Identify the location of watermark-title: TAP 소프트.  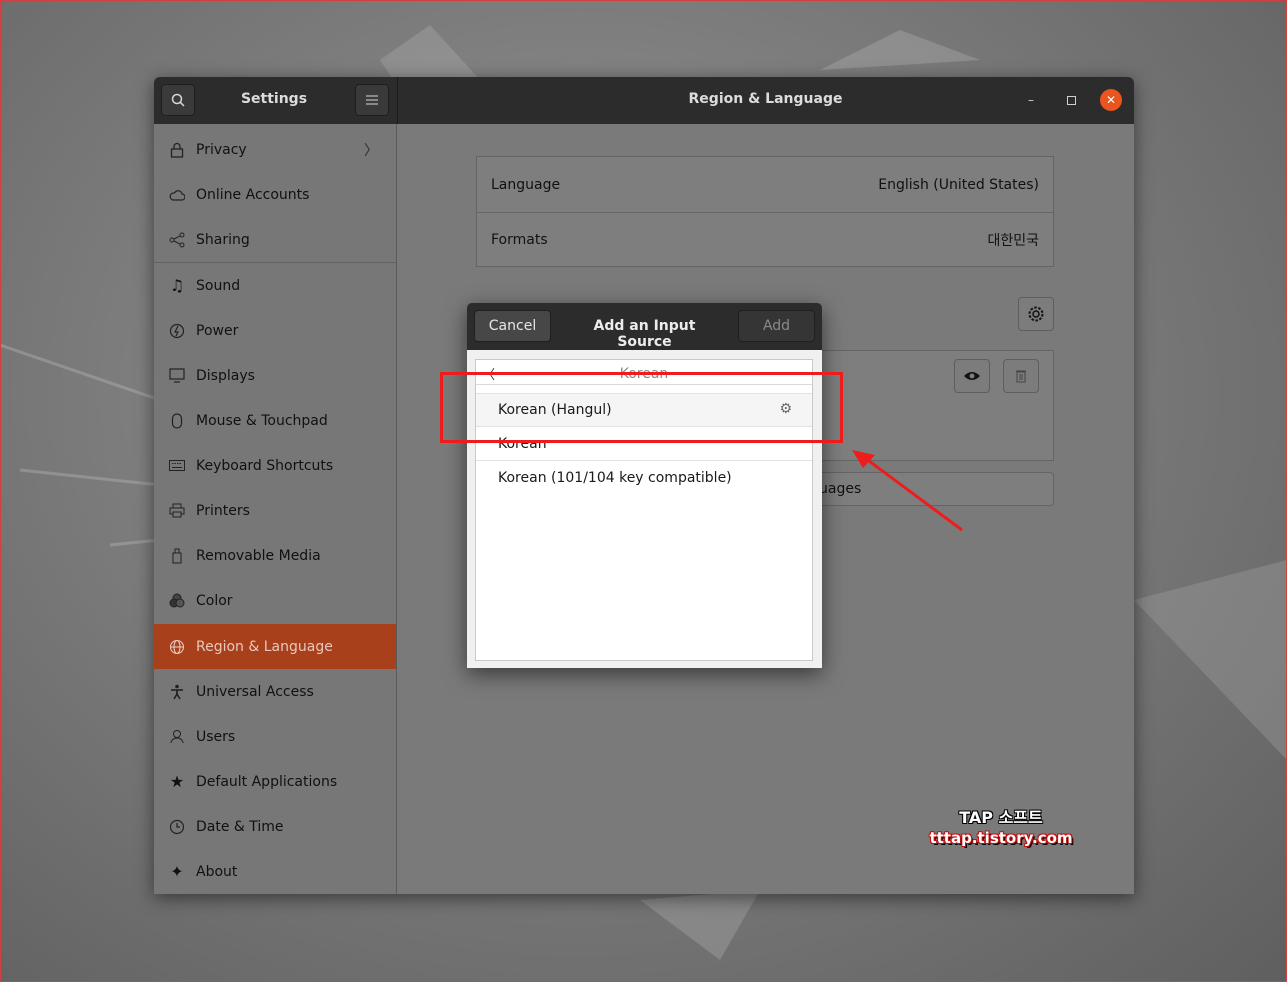
(1001, 817).